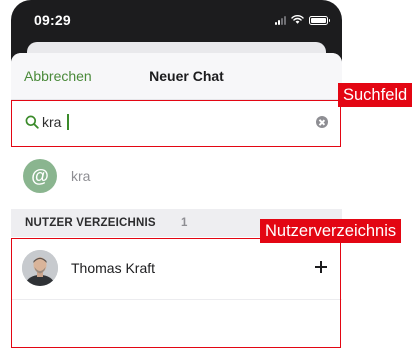  Describe the element at coordinates (68, 122) in the screenshot. I see `text-caret` at that location.